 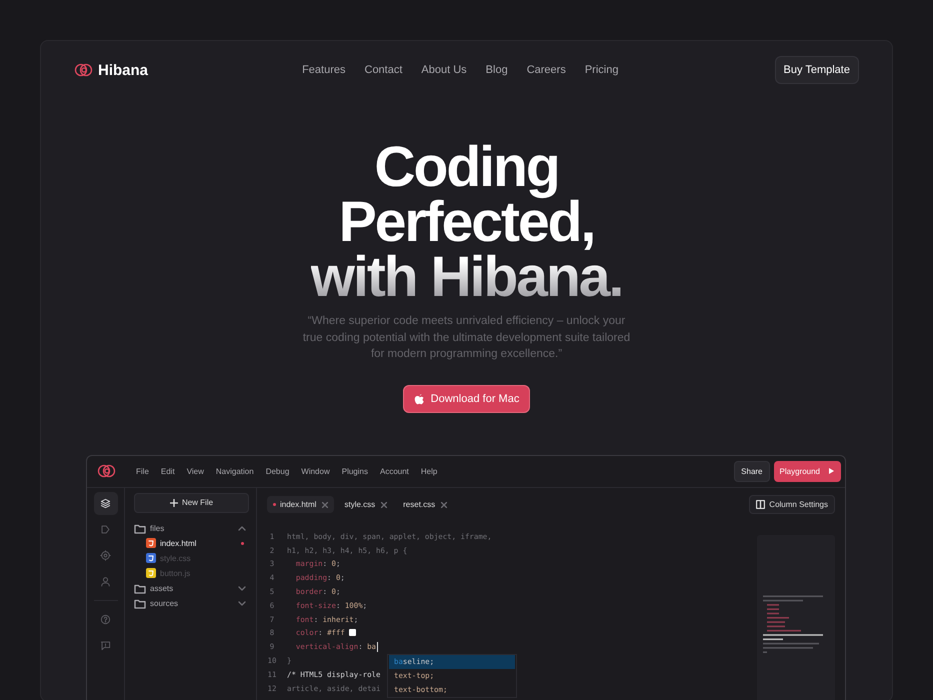 I want to click on file-tab: reset.css, so click(x=425, y=504).